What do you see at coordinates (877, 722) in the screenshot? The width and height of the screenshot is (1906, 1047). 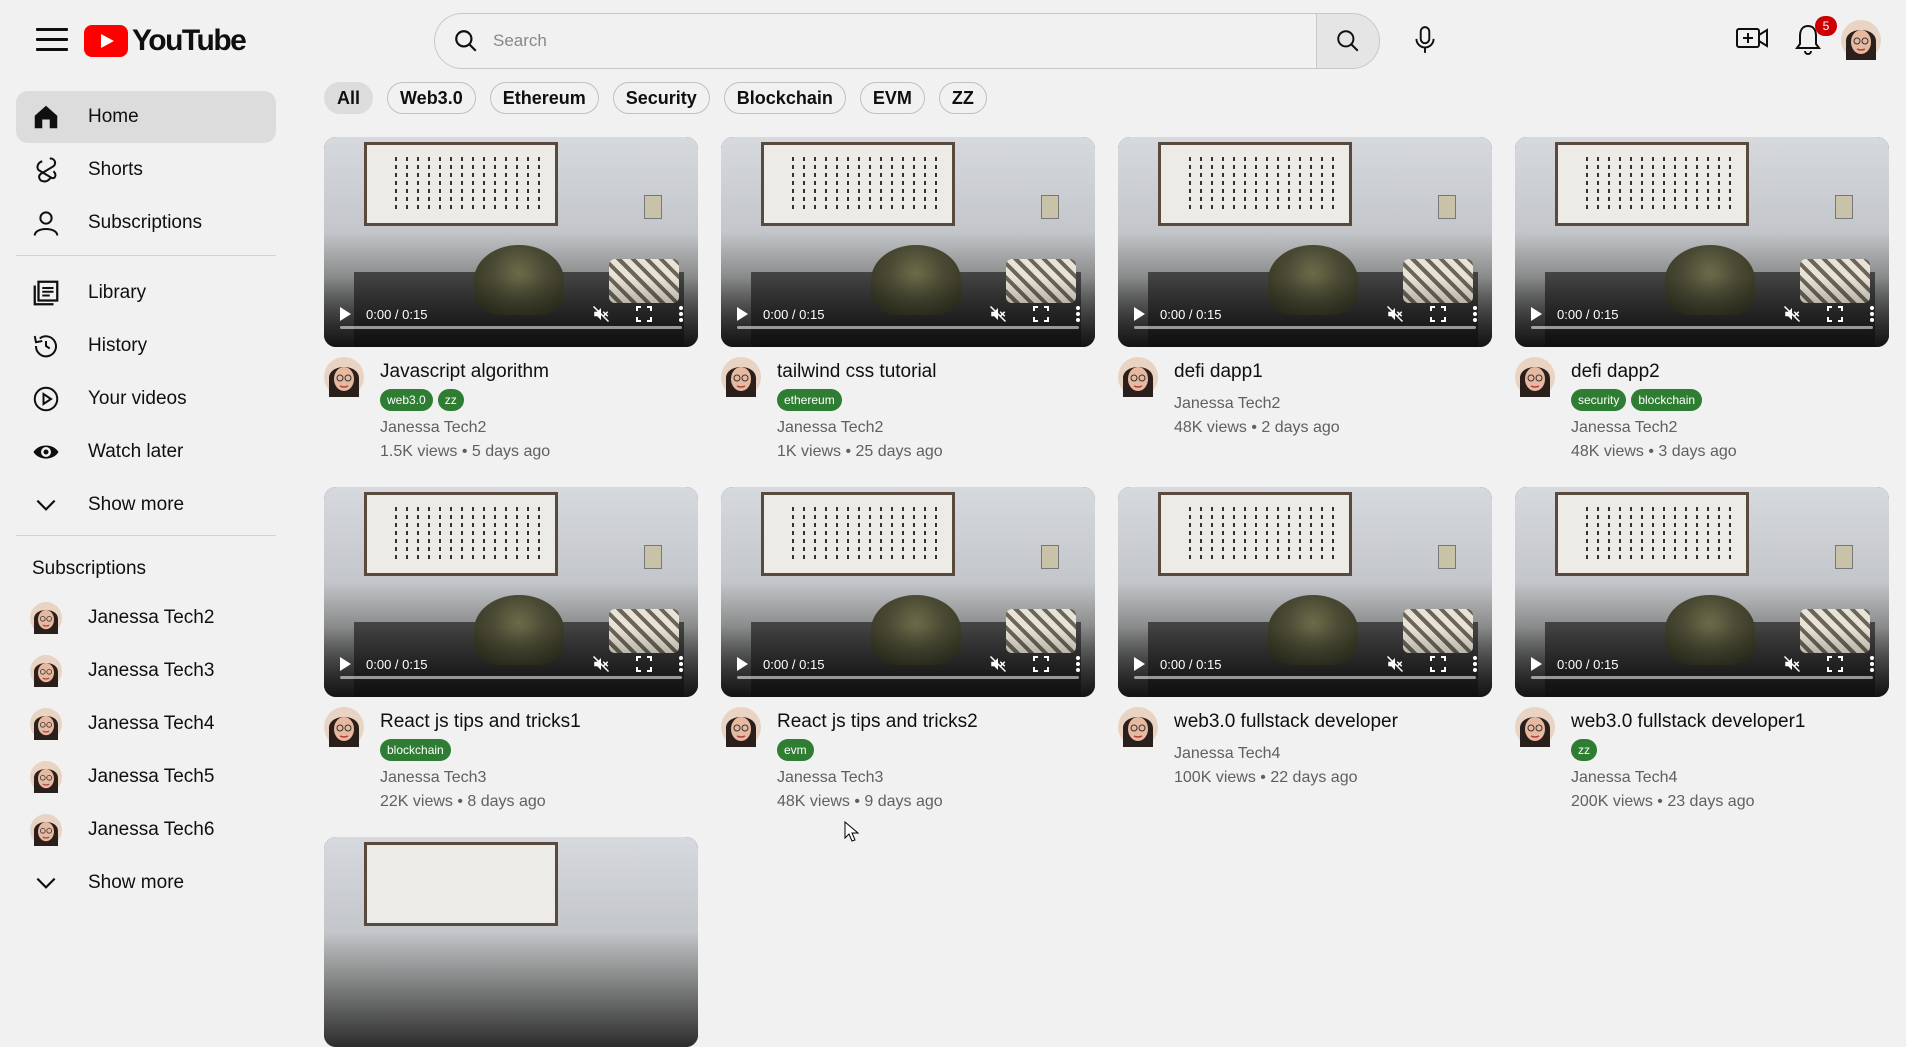 I see `video-title: React js tips and tricks2` at bounding box center [877, 722].